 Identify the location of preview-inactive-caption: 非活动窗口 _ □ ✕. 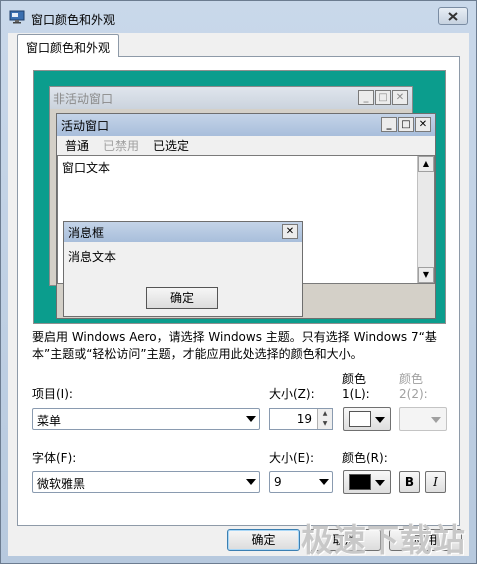
(231, 98).